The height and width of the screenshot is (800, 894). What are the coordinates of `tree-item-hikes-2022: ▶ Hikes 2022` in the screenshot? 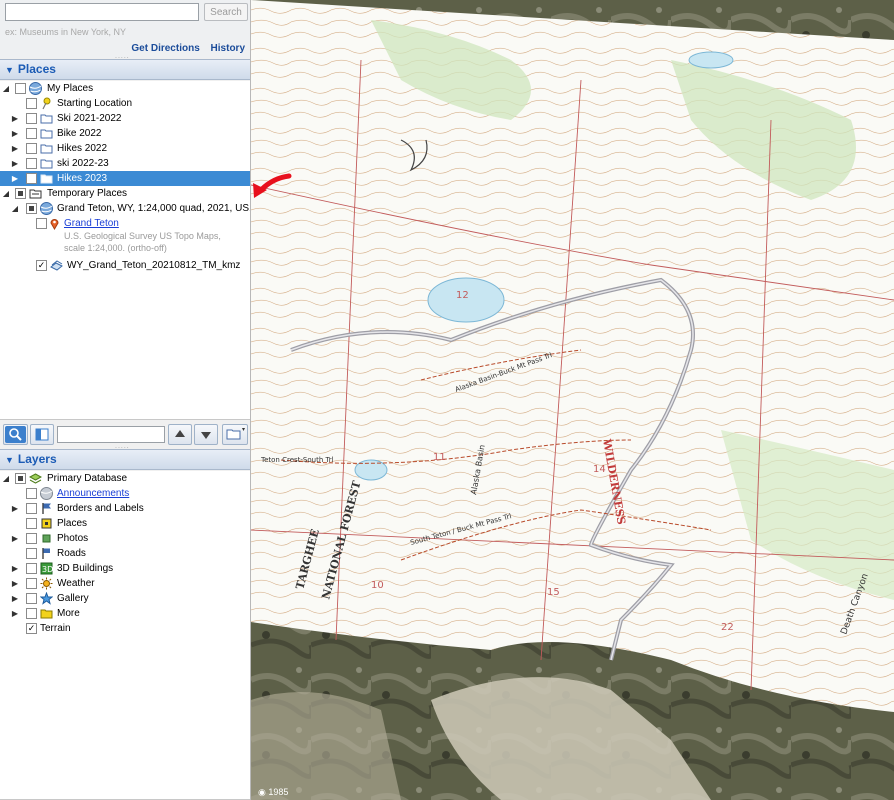 It's located at (125, 148).